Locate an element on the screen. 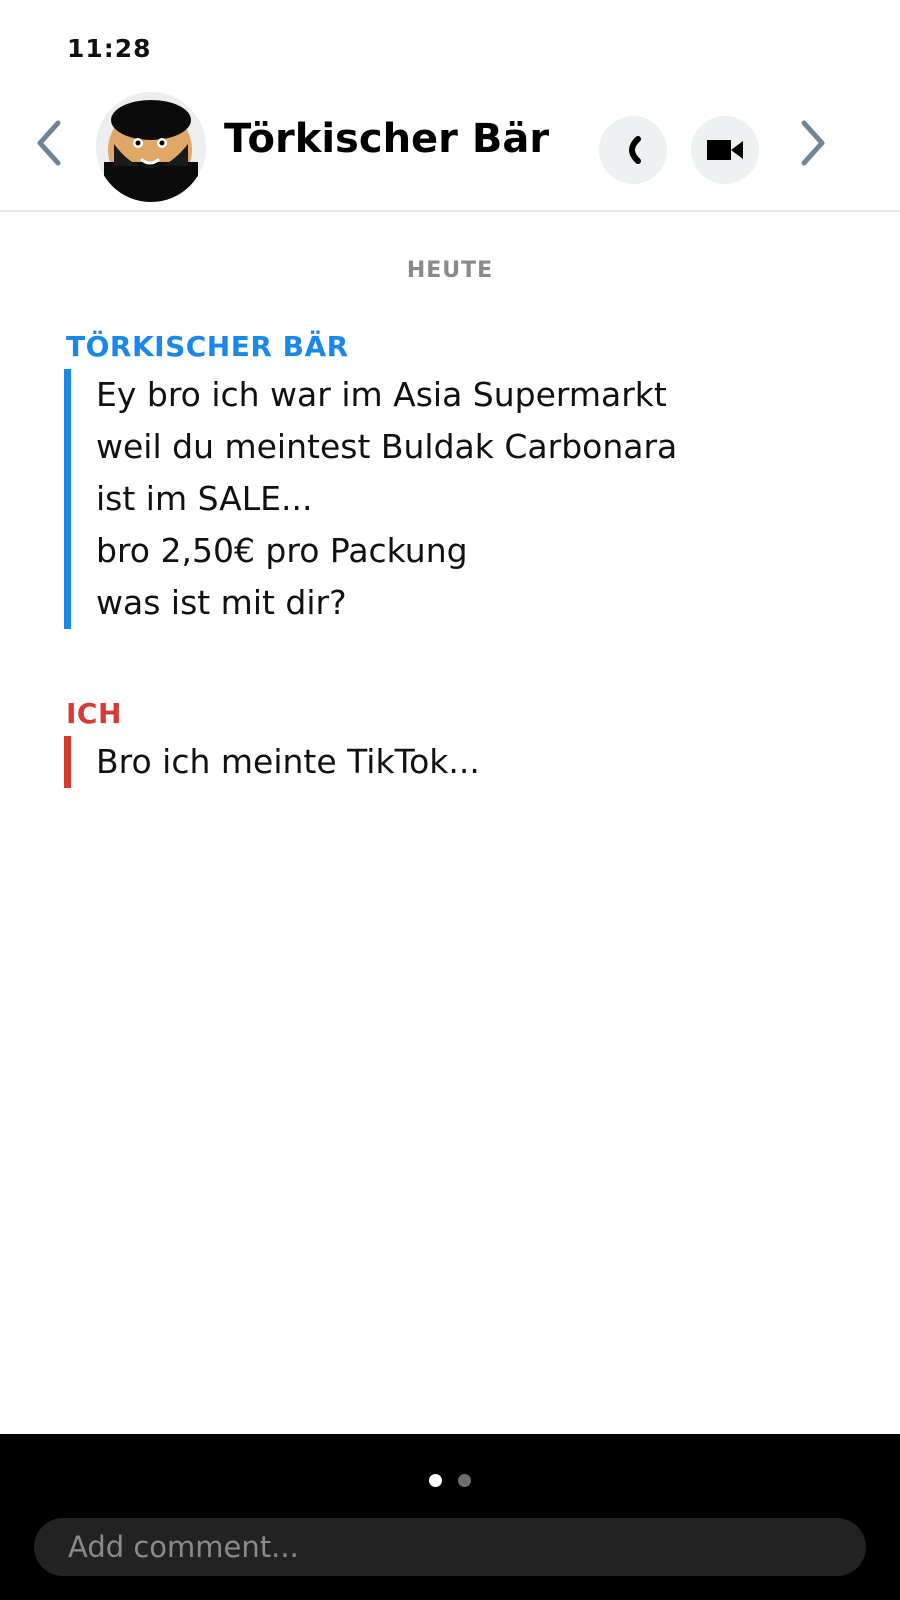  call-button is located at coordinates (633, 150).